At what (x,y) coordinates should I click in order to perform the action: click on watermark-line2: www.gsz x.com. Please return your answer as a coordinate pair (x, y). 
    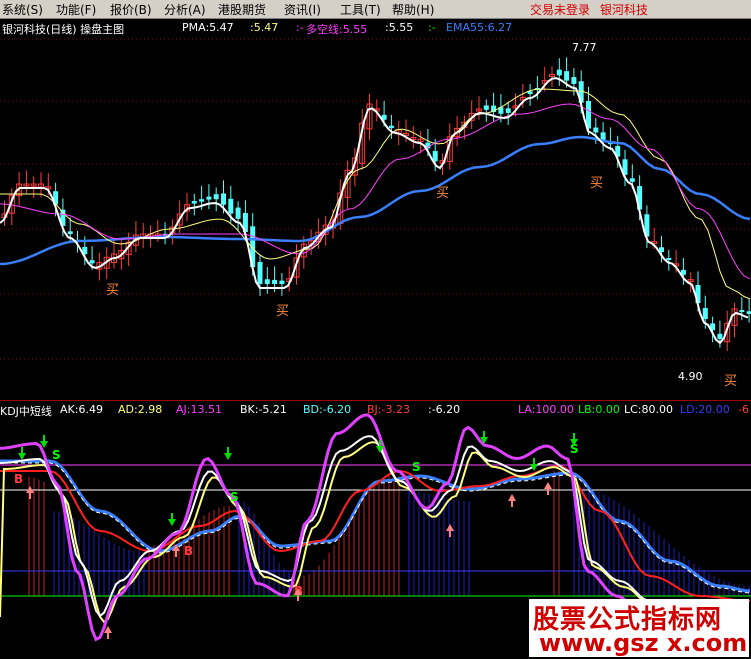
    Looking at the image, I should click on (643, 643).